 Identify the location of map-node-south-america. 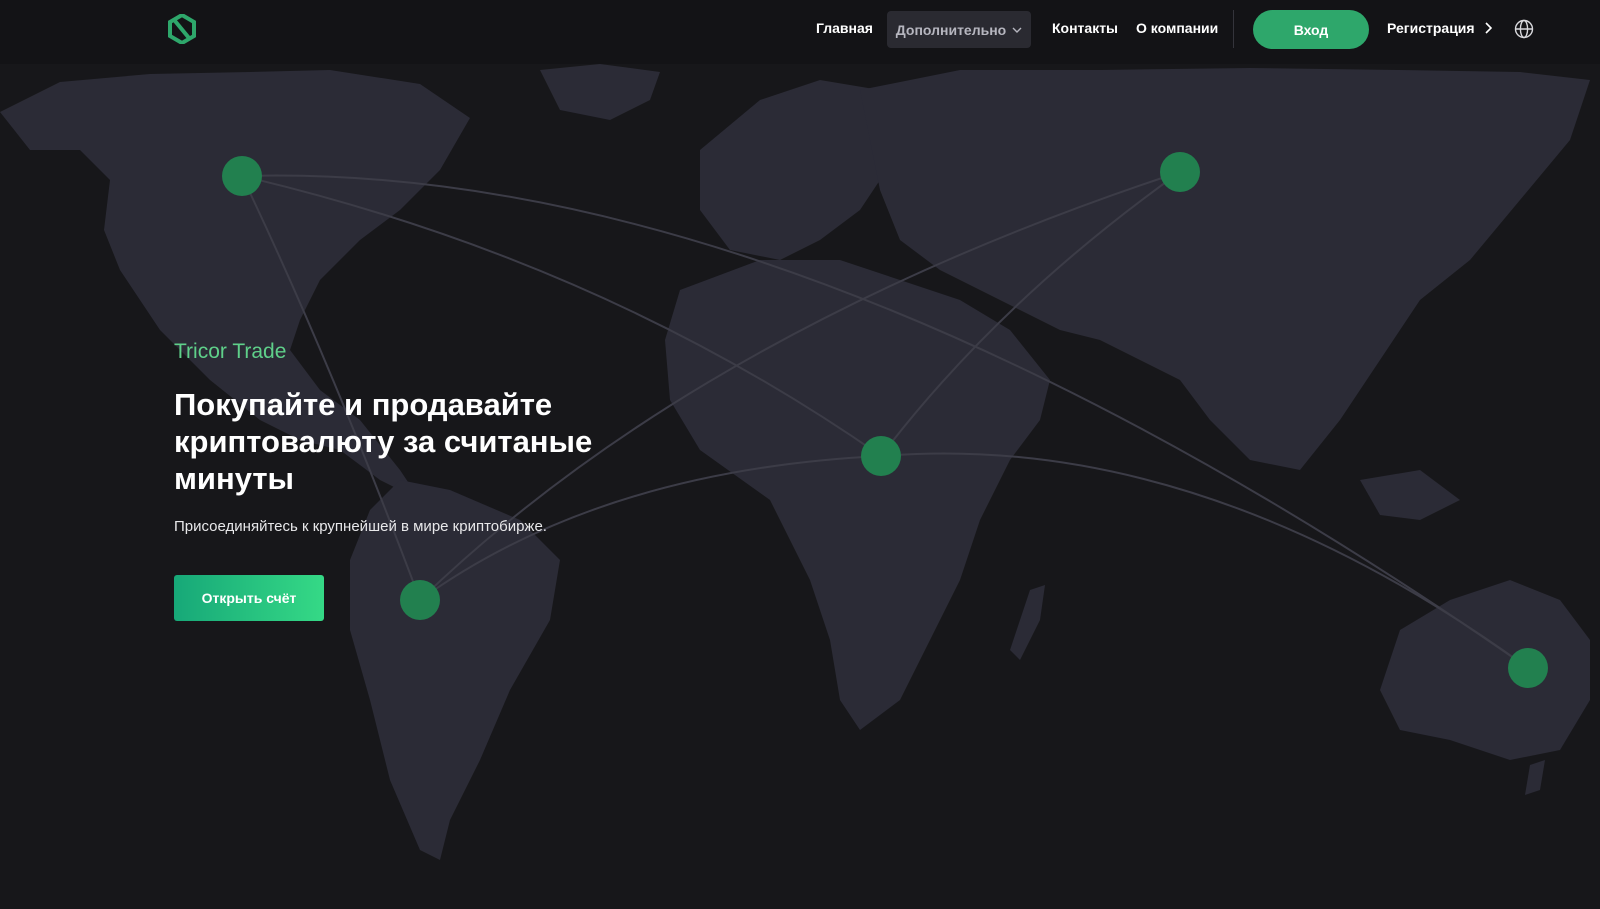
(420, 600).